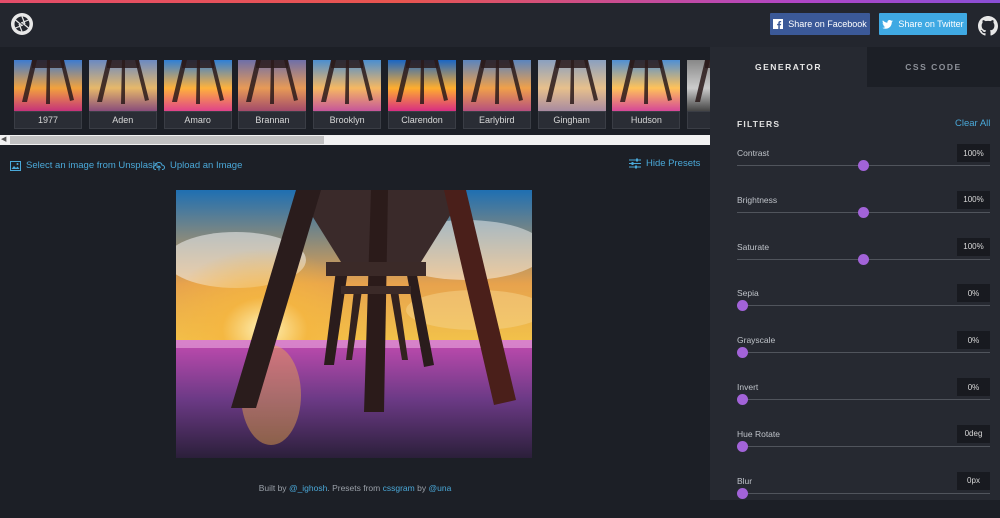 This screenshot has height=518, width=1000. I want to click on credit-una-link: @una, so click(439, 488).